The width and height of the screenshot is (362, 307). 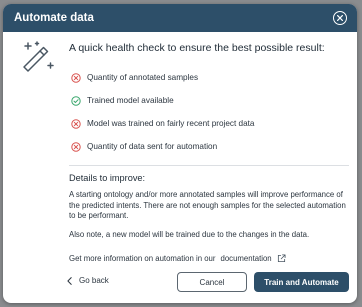 I want to click on details-heading: Details to improve:, so click(x=107, y=178).